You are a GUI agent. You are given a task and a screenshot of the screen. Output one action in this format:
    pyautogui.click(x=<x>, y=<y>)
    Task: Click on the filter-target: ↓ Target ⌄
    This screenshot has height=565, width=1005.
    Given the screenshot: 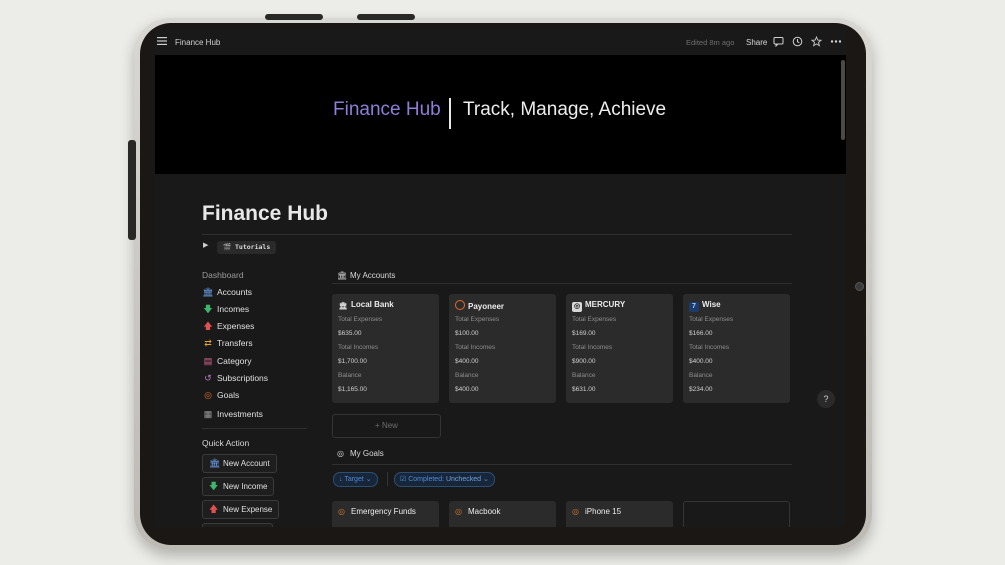 What is the action you would take?
    pyautogui.click(x=355, y=479)
    